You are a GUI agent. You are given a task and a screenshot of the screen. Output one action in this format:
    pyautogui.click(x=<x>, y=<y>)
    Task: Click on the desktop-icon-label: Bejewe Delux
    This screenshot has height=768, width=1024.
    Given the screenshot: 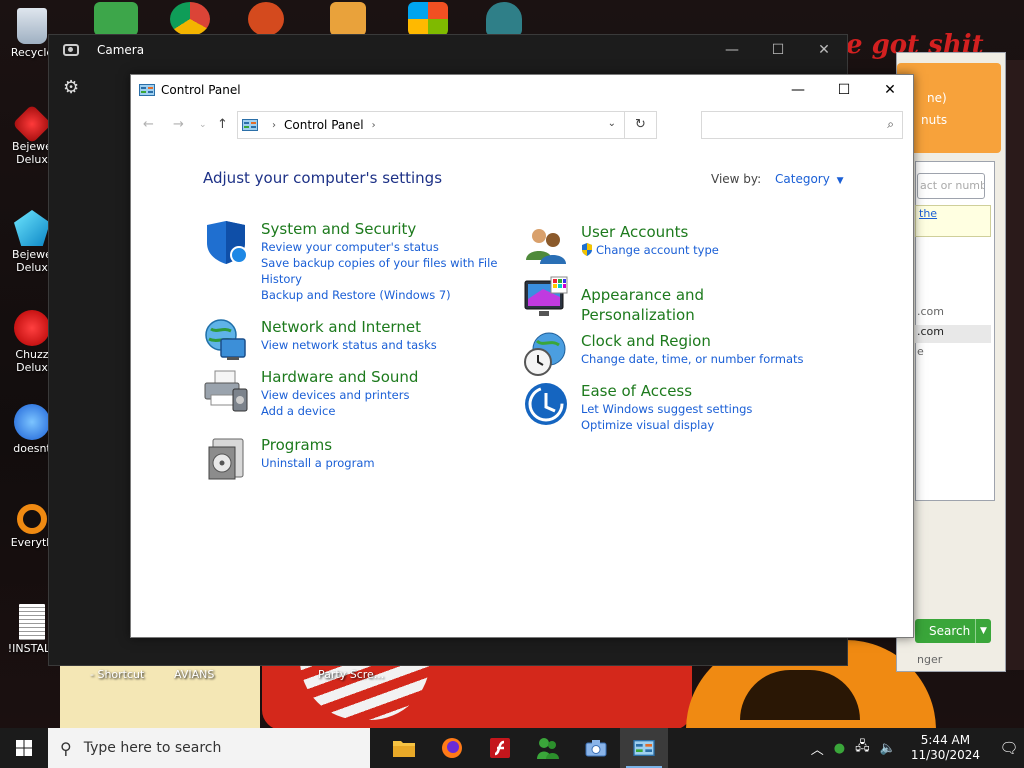 What is the action you would take?
    pyautogui.click(x=32, y=261)
    